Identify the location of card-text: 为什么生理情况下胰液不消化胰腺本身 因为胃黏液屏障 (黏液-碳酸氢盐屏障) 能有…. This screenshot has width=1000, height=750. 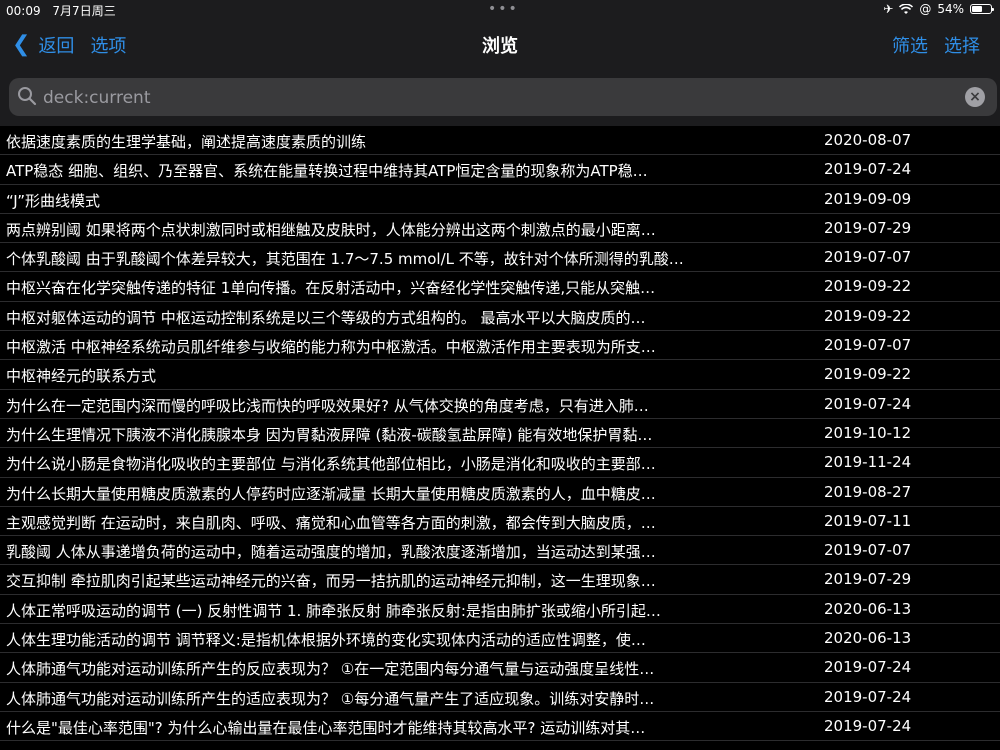
(329, 434).